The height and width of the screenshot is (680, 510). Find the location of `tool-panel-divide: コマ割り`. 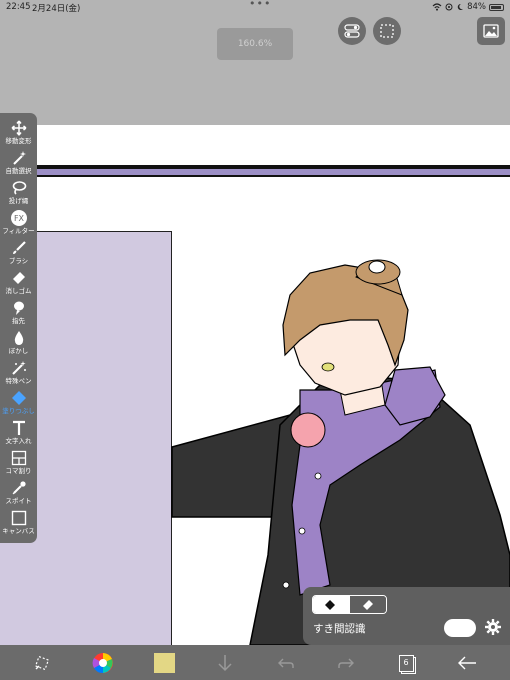

tool-panel-divide: コマ割り is located at coordinates (18, 464).